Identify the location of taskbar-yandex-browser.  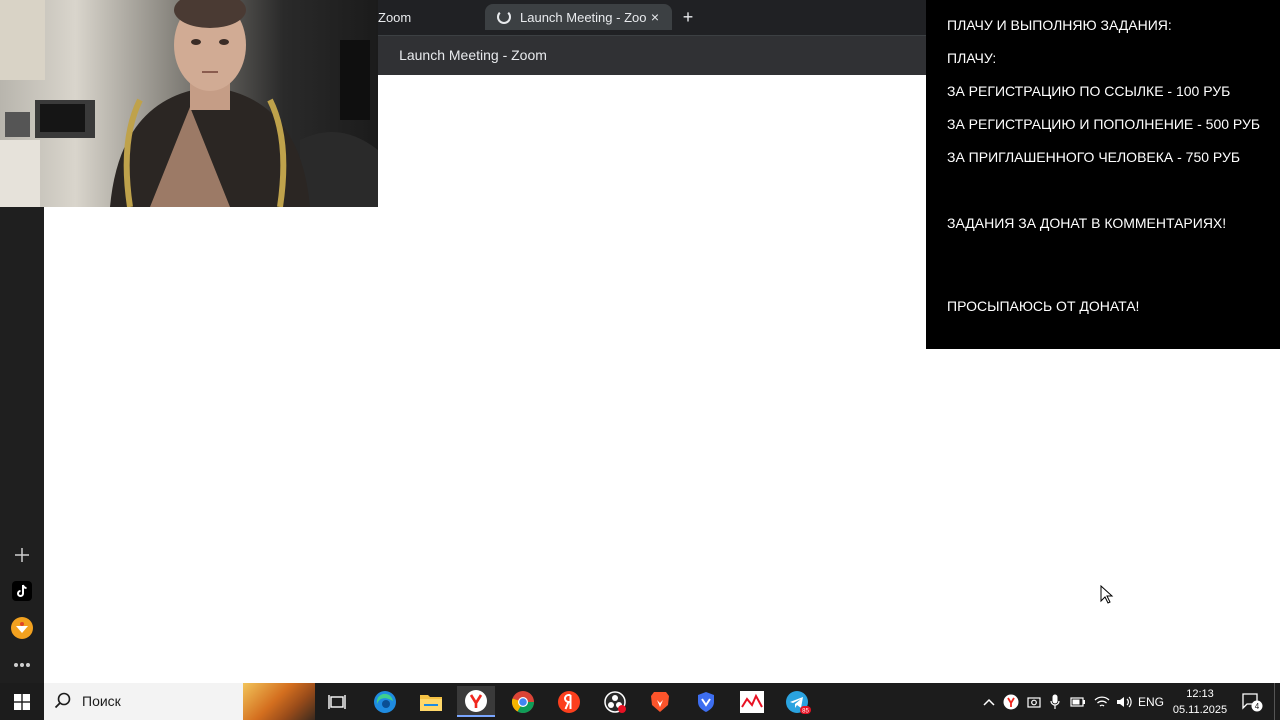
(476, 701).